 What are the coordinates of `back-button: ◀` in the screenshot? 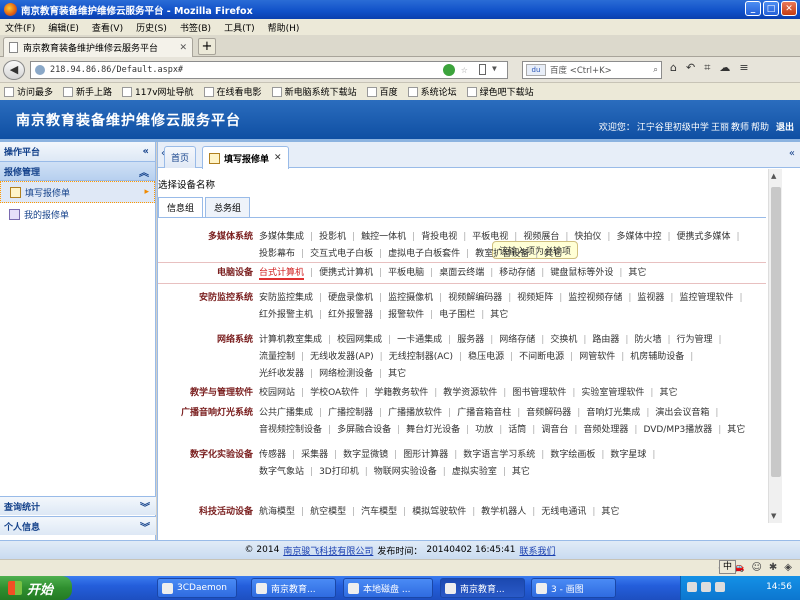 It's located at (14, 70).